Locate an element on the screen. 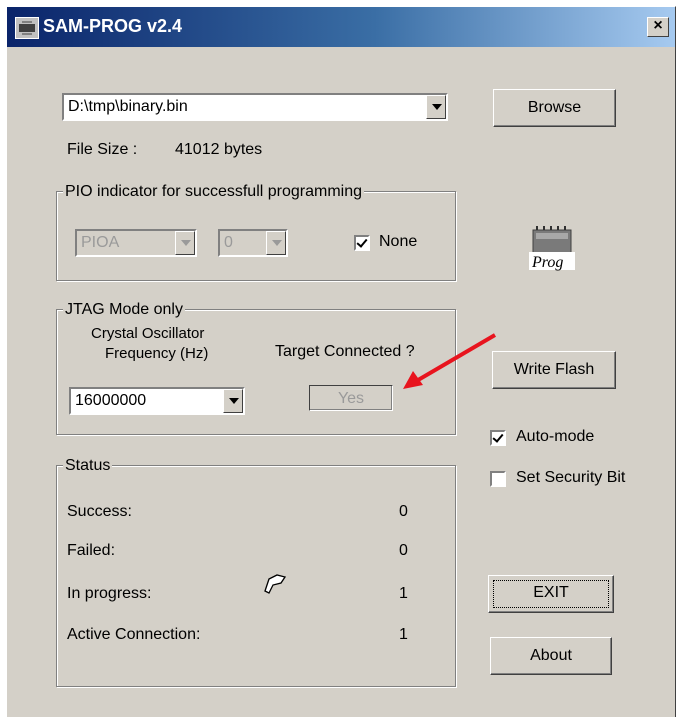 The image size is (682, 717). target-connected-label: Target Connected ? is located at coordinates (345, 351).